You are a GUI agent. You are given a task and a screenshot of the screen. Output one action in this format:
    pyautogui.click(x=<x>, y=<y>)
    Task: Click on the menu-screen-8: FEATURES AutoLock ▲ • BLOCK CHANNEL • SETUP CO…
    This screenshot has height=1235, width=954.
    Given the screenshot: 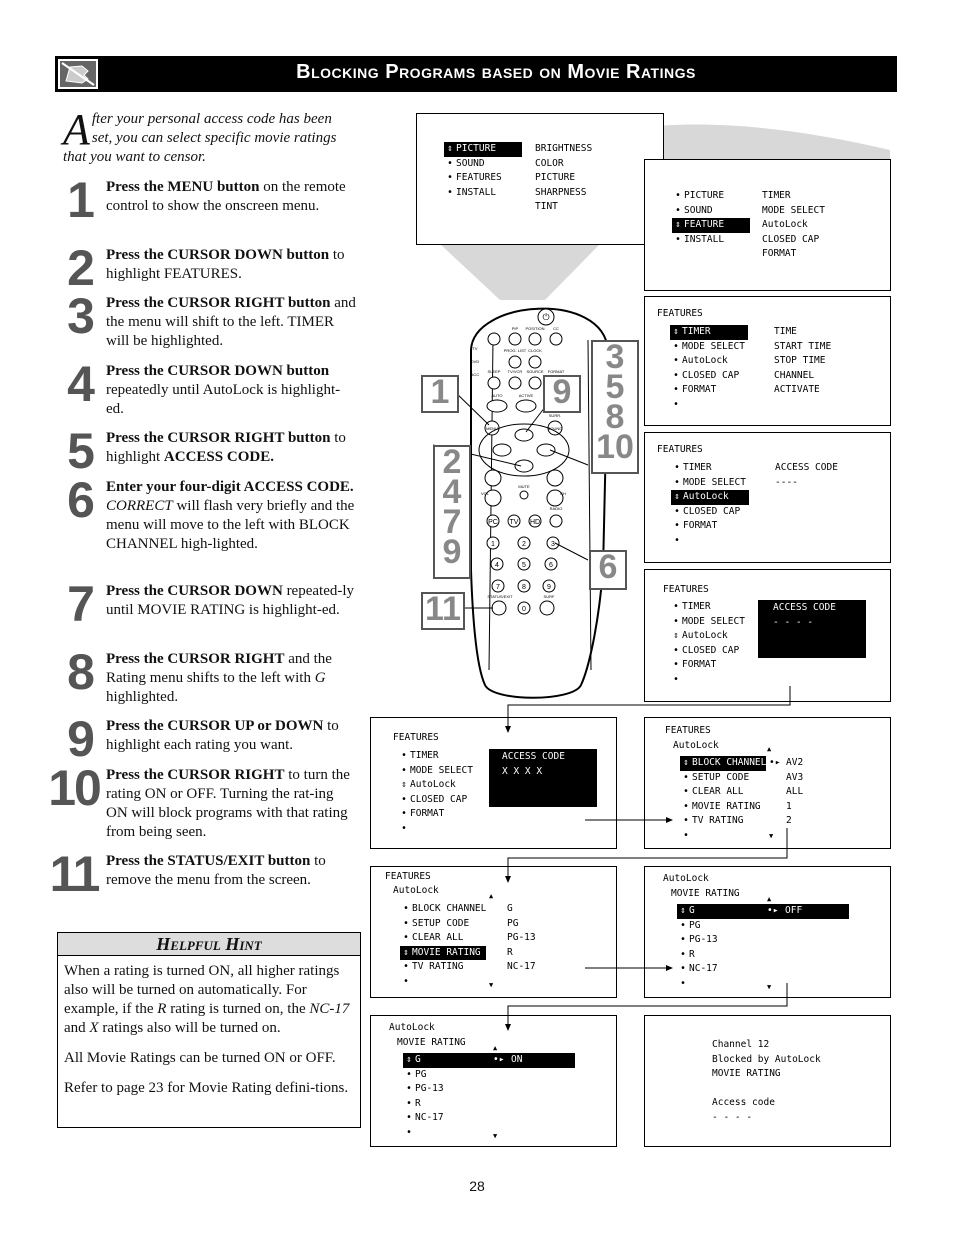 What is the action you would take?
    pyautogui.click(x=493, y=932)
    